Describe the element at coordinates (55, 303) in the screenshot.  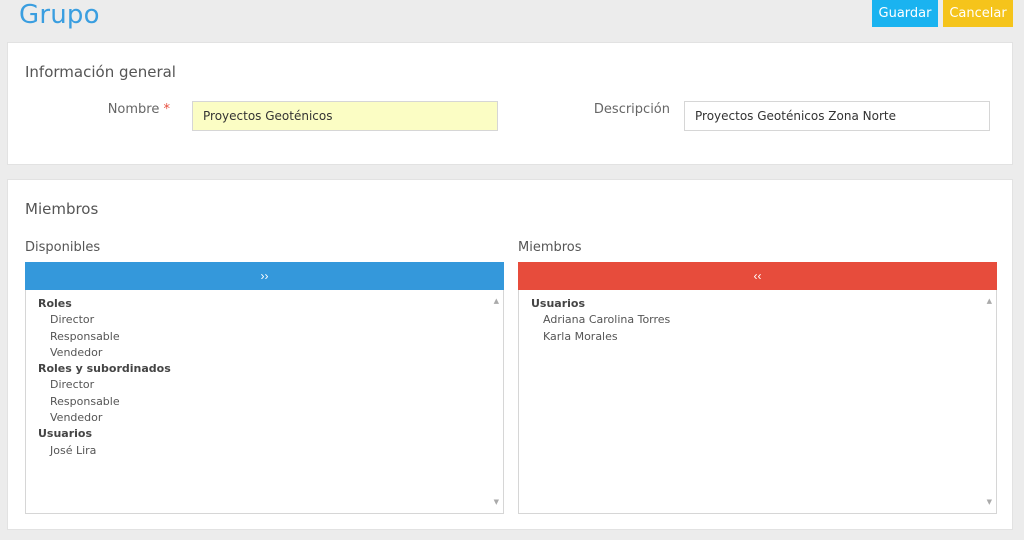
I see `list-group-header: Roles` at that location.